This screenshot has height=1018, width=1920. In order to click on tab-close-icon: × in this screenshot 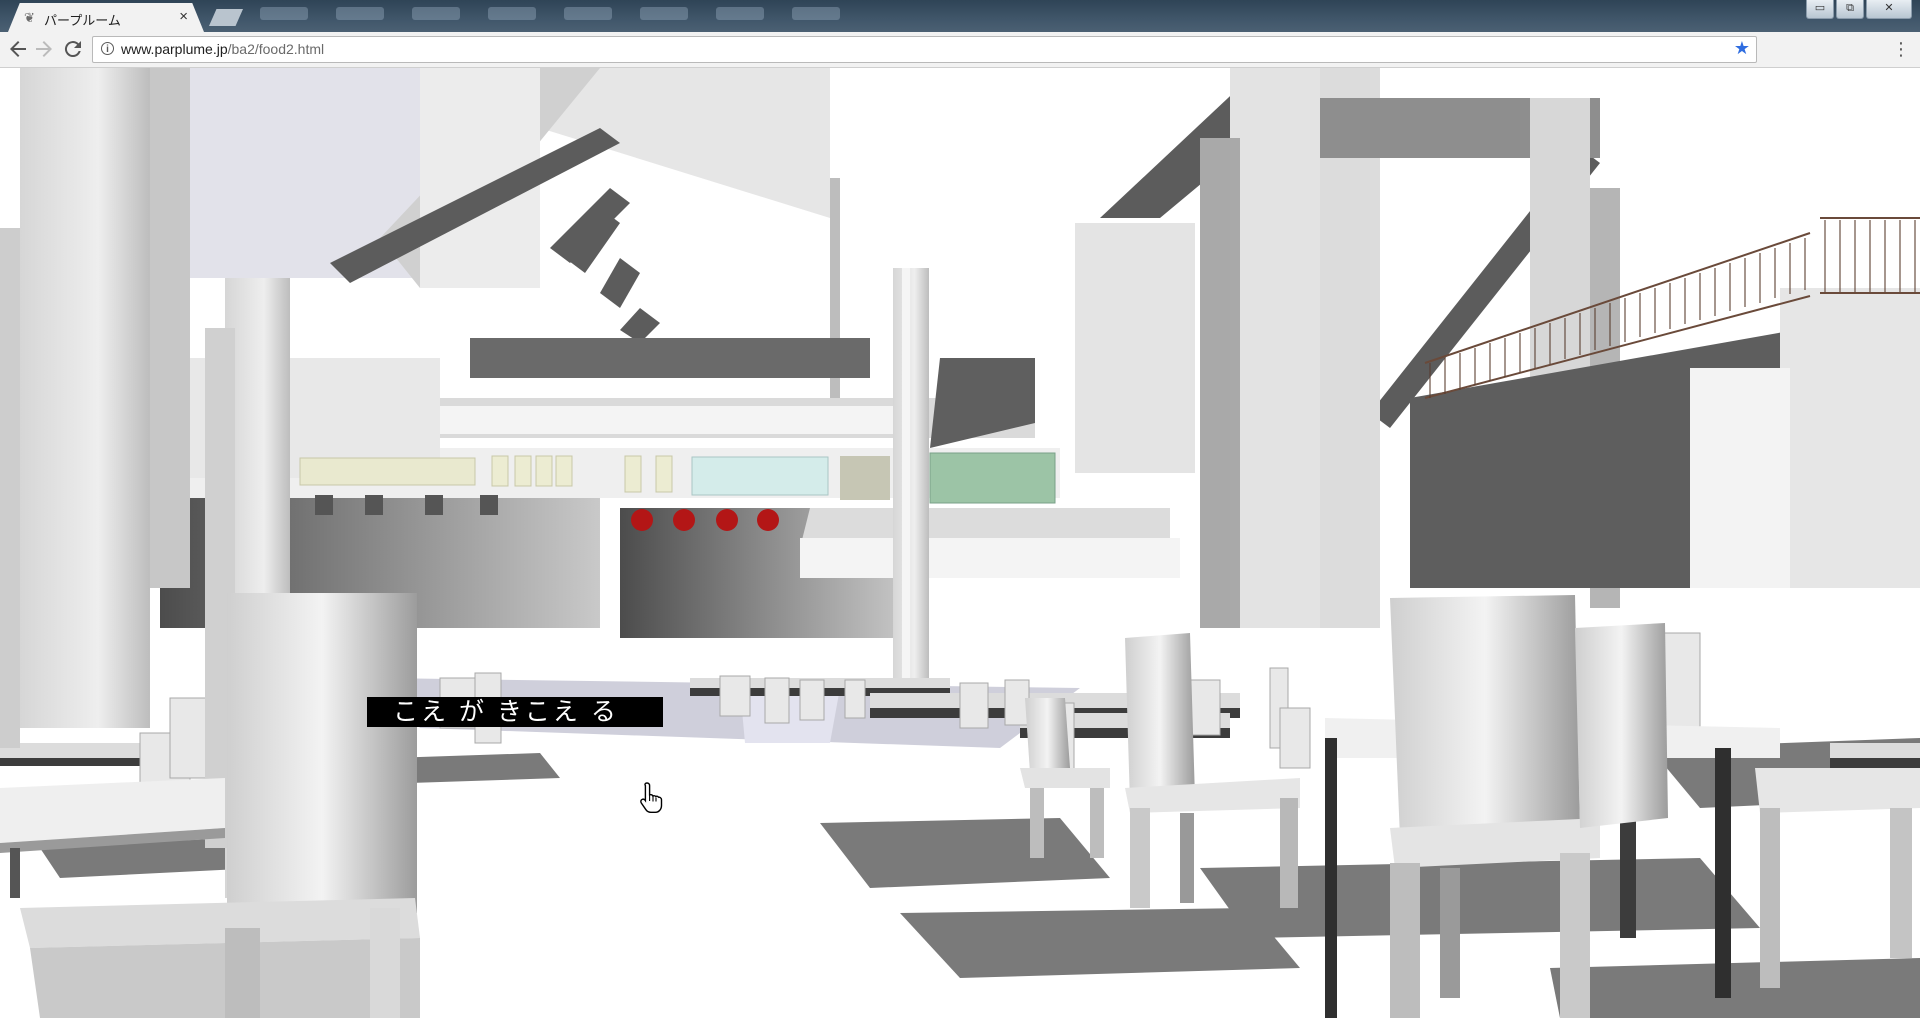, I will do `click(183, 16)`.